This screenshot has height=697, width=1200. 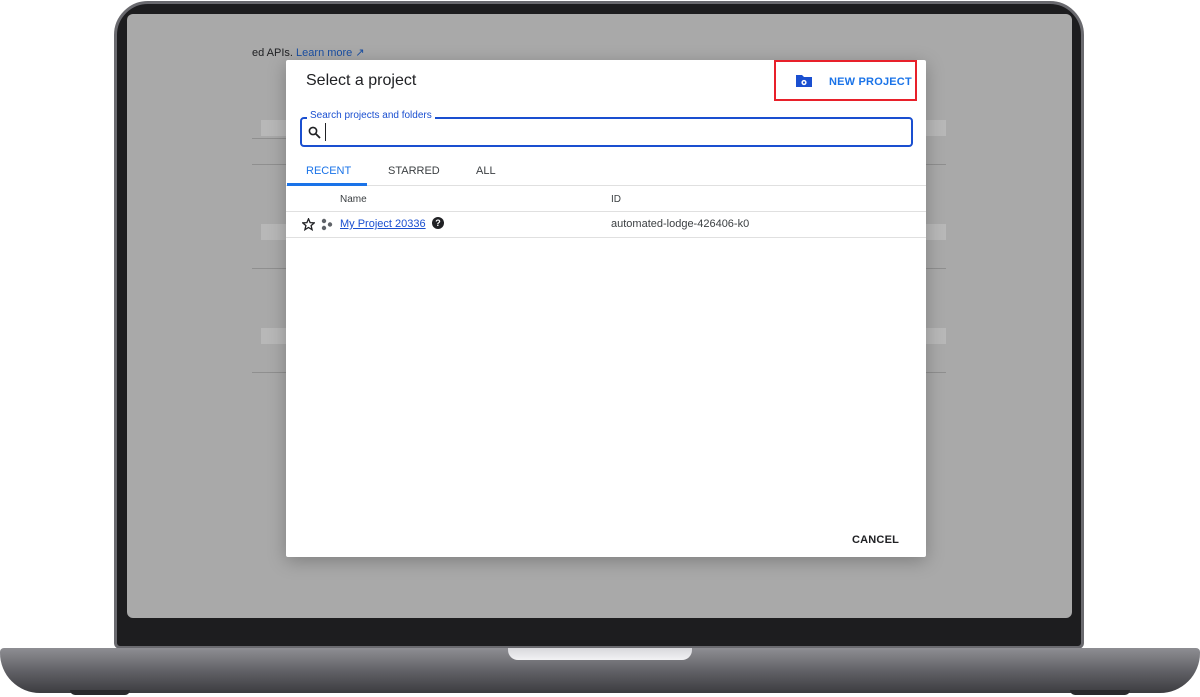 I want to click on organization-icon, so click(x=327, y=224).